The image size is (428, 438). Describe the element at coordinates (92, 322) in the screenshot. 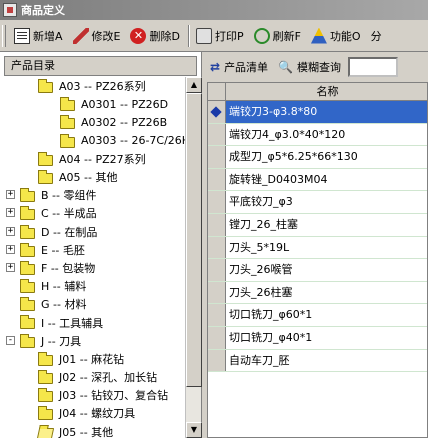

I see `tree-item: I -- 工具辅具` at that location.